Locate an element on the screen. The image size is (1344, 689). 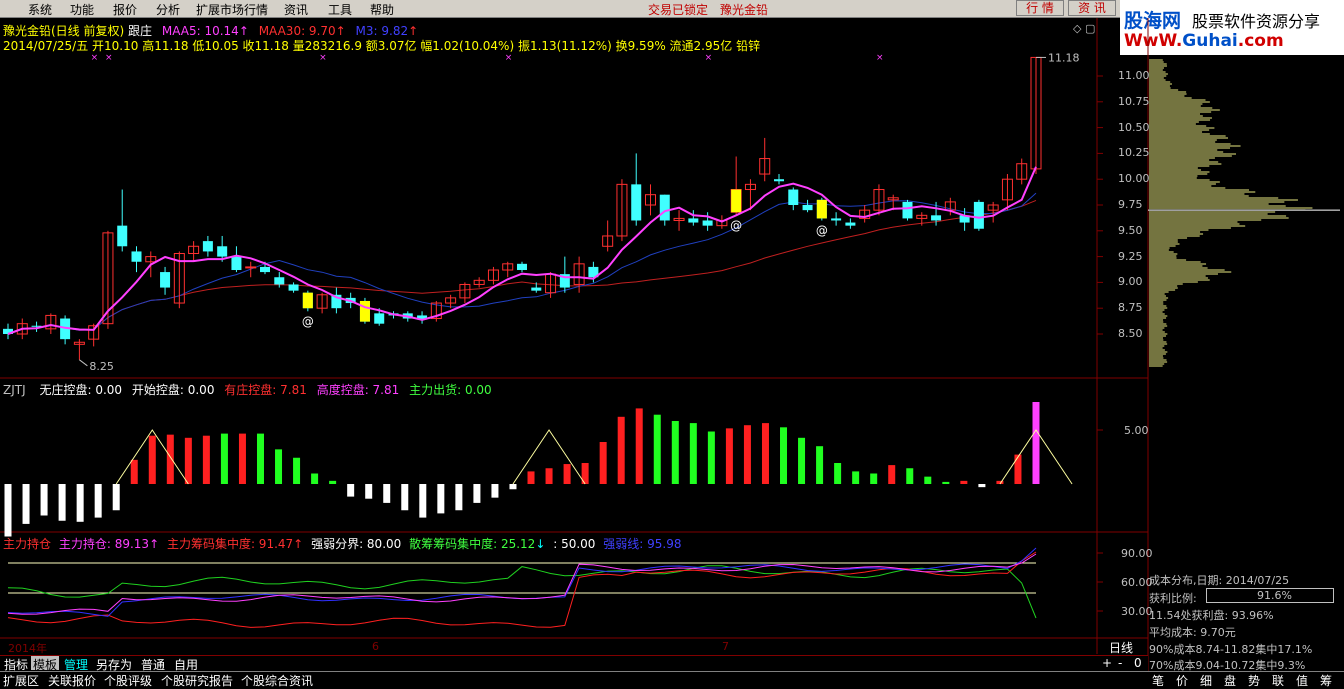
low-price-label: 8.25 is located at coordinates (101, 366).